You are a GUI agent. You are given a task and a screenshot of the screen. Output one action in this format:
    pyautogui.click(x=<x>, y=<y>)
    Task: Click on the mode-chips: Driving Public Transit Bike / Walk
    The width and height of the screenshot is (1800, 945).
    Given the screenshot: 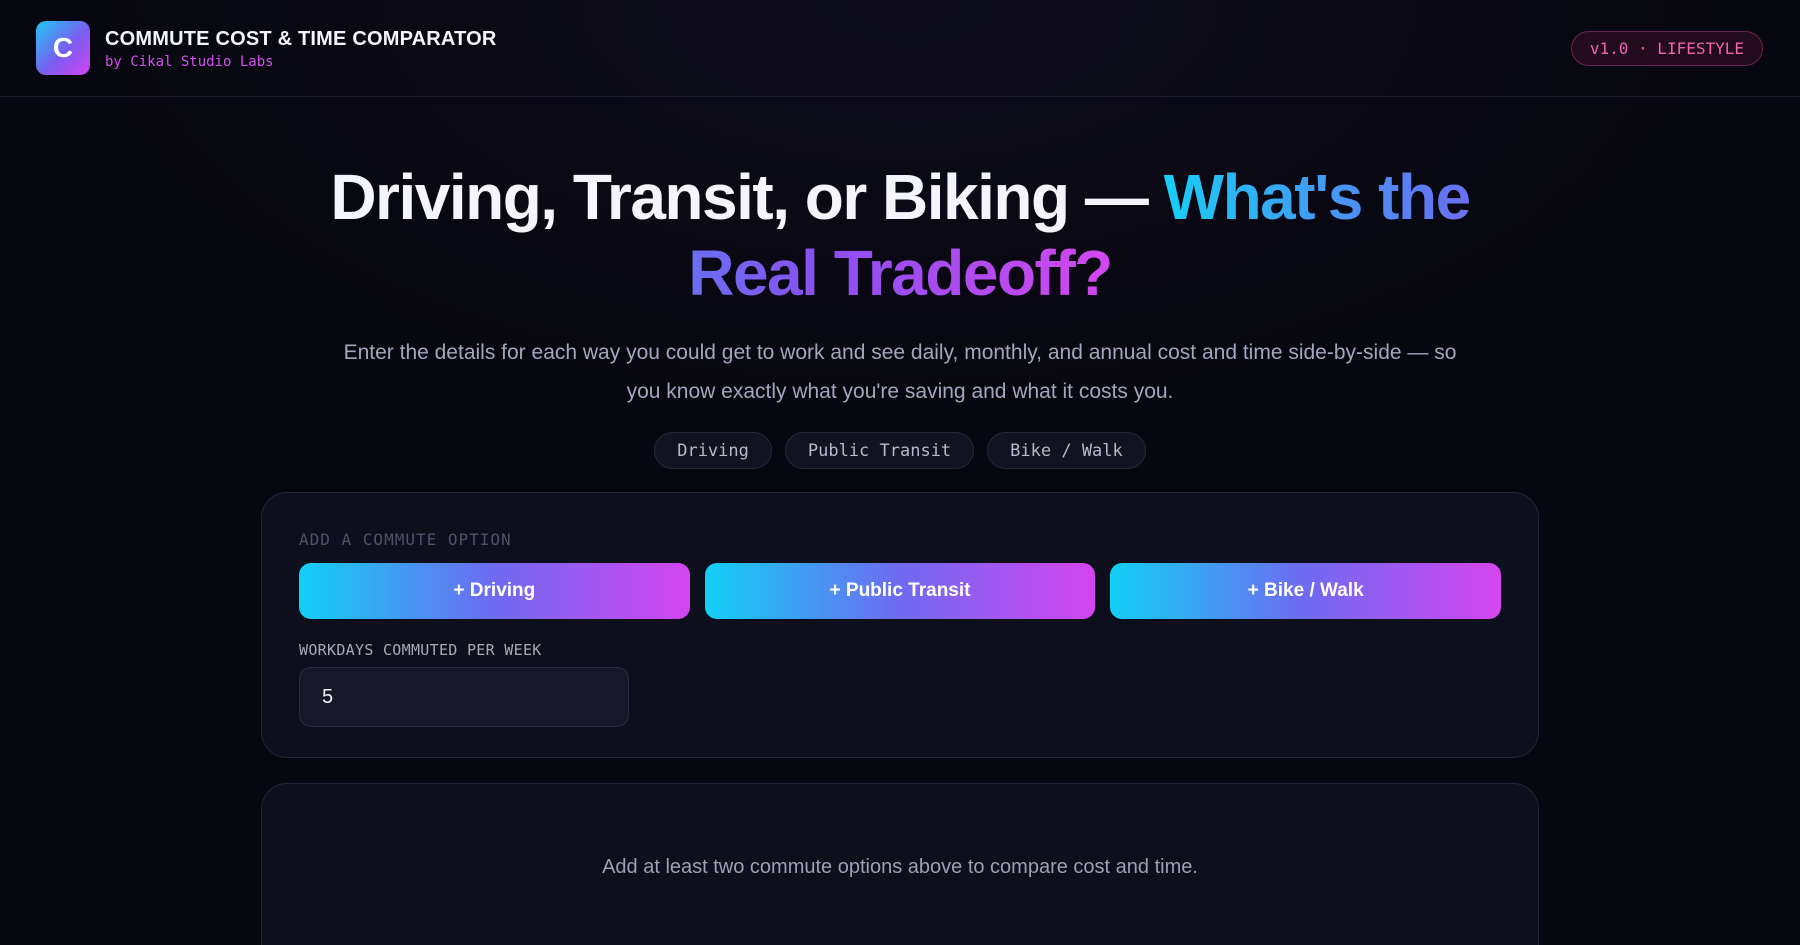 What is the action you would take?
    pyautogui.click(x=900, y=450)
    